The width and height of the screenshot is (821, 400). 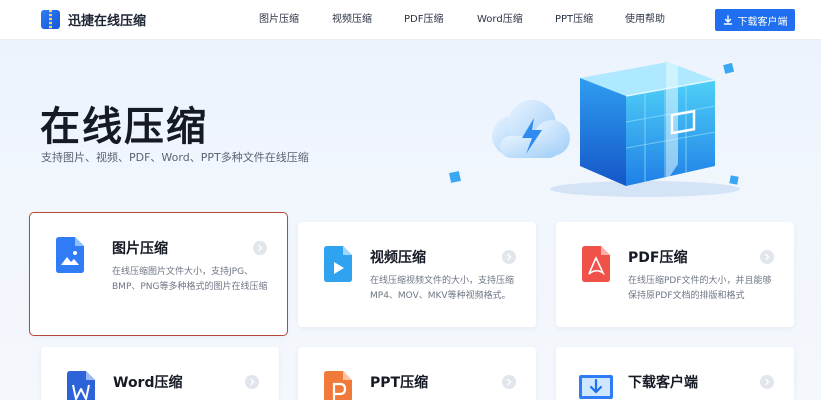 I want to click on card-title: PPT压缩, so click(x=399, y=383).